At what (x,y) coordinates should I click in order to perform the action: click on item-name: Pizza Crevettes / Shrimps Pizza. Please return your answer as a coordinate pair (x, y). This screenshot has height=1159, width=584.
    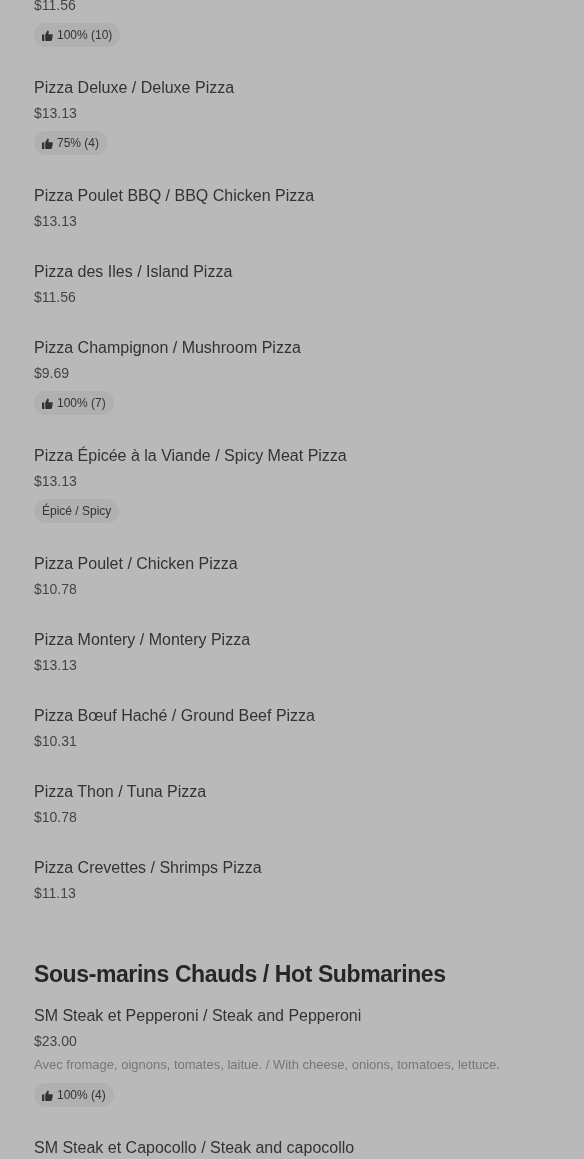
    Looking at the image, I should click on (148, 868).